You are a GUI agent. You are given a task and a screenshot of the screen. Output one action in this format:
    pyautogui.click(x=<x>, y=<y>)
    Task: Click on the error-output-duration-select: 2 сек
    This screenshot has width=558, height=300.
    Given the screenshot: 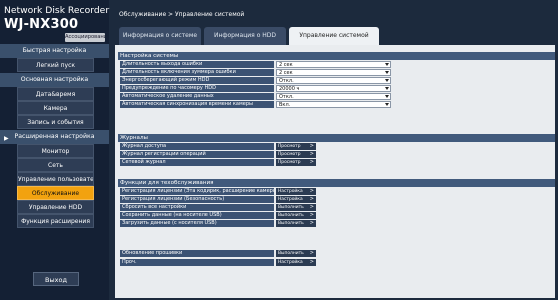 What is the action you would take?
    pyautogui.click(x=333, y=64)
    